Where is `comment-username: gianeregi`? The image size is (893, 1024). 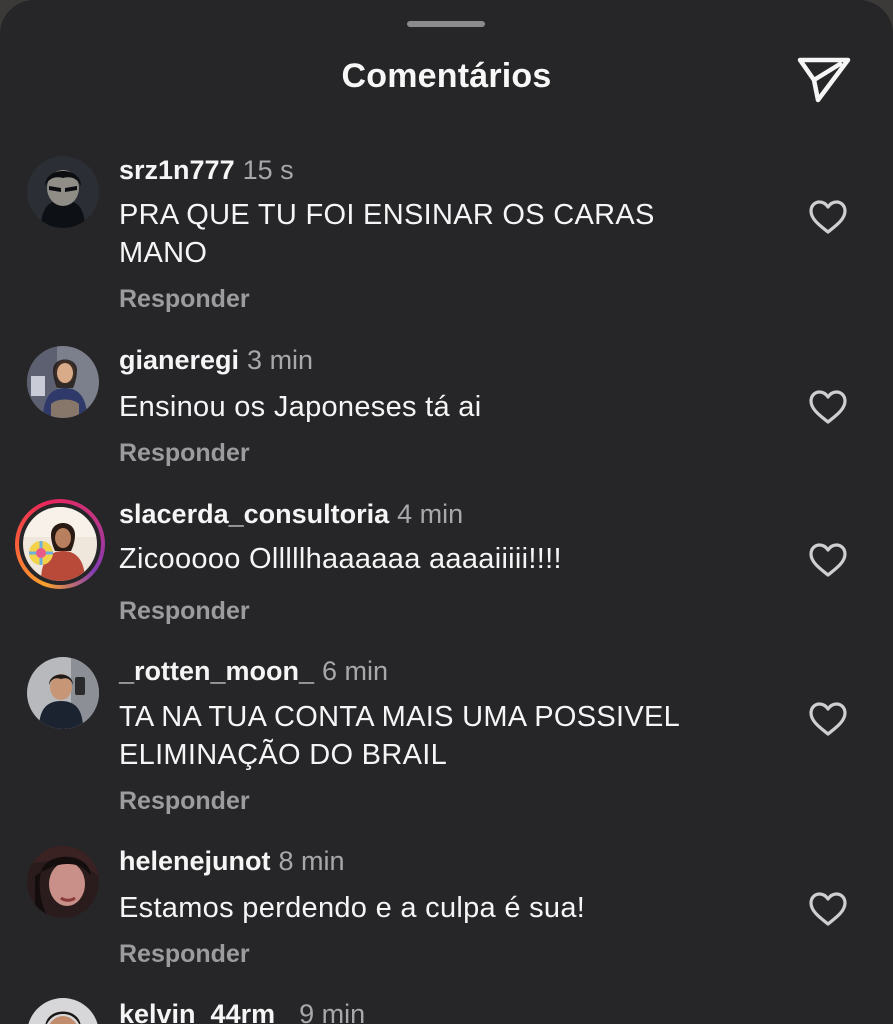
comment-username: gianeregi is located at coordinates (179, 360).